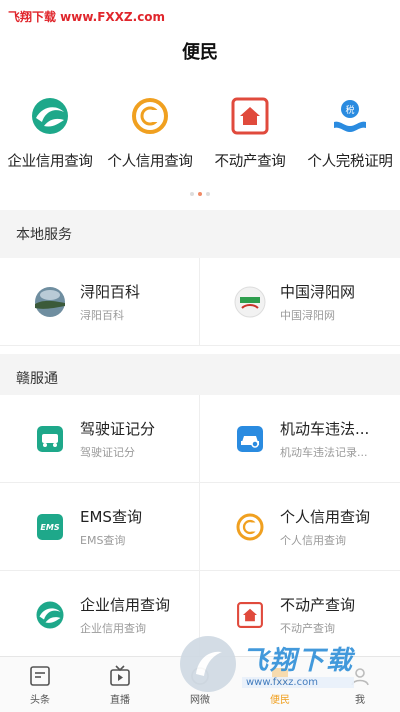 This screenshot has width=400, height=712. What do you see at coordinates (40, 700) in the screenshot?
I see `tab-label: 头条` at bounding box center [40, 700].